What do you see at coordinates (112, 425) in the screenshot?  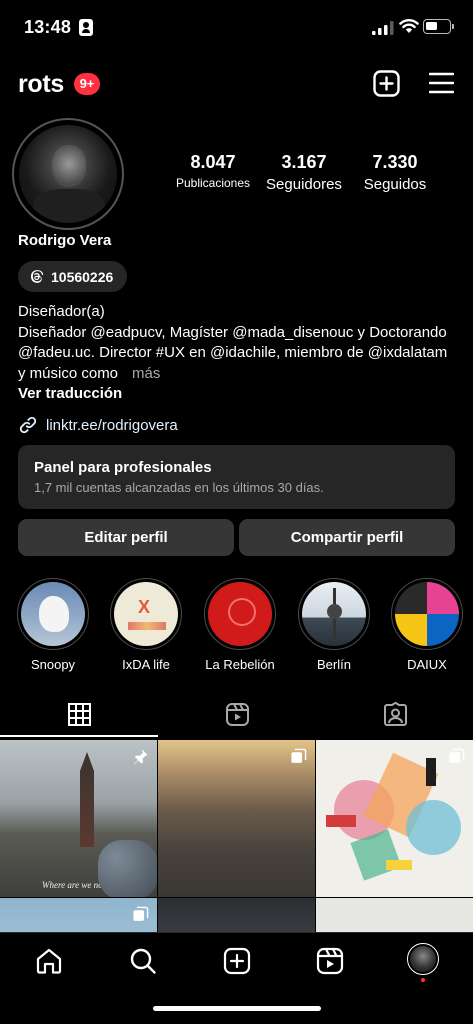 I see `link-text: linktr.ee/rodrigovera` at bounding box center [112, 425].